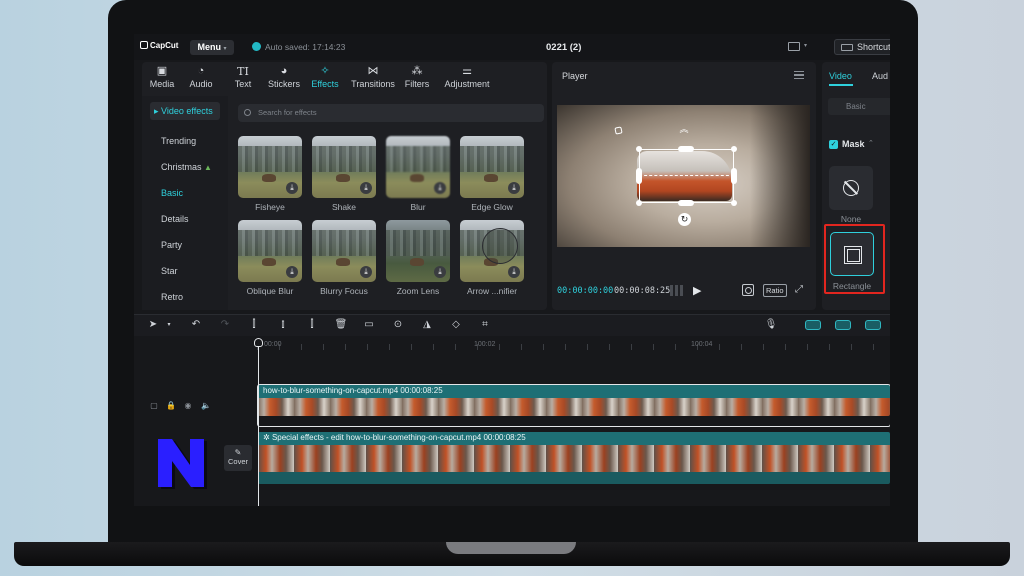 The height and width of the screenshot is (576, 1024). I want to click on split-right-icon: ⫿, so click(312, 325).